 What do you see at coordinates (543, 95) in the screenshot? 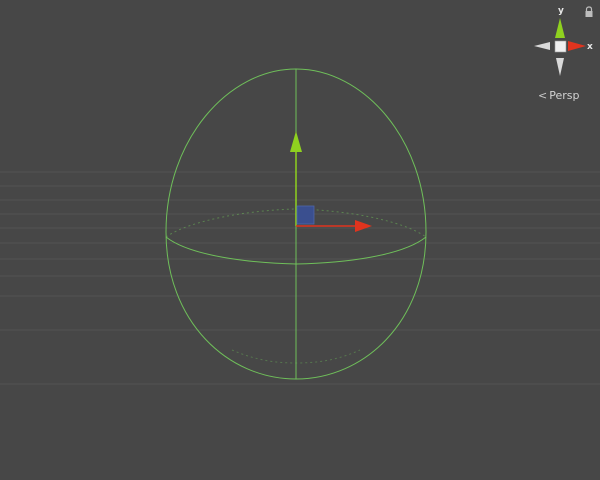
I see `perspective-icon: <` at bounding box center [543, 95].